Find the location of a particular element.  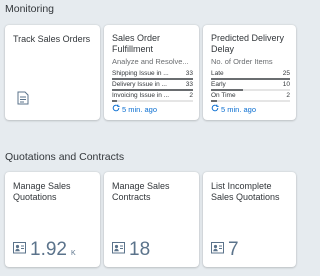

kpi-unit: K is located at coordinates (73, 253).